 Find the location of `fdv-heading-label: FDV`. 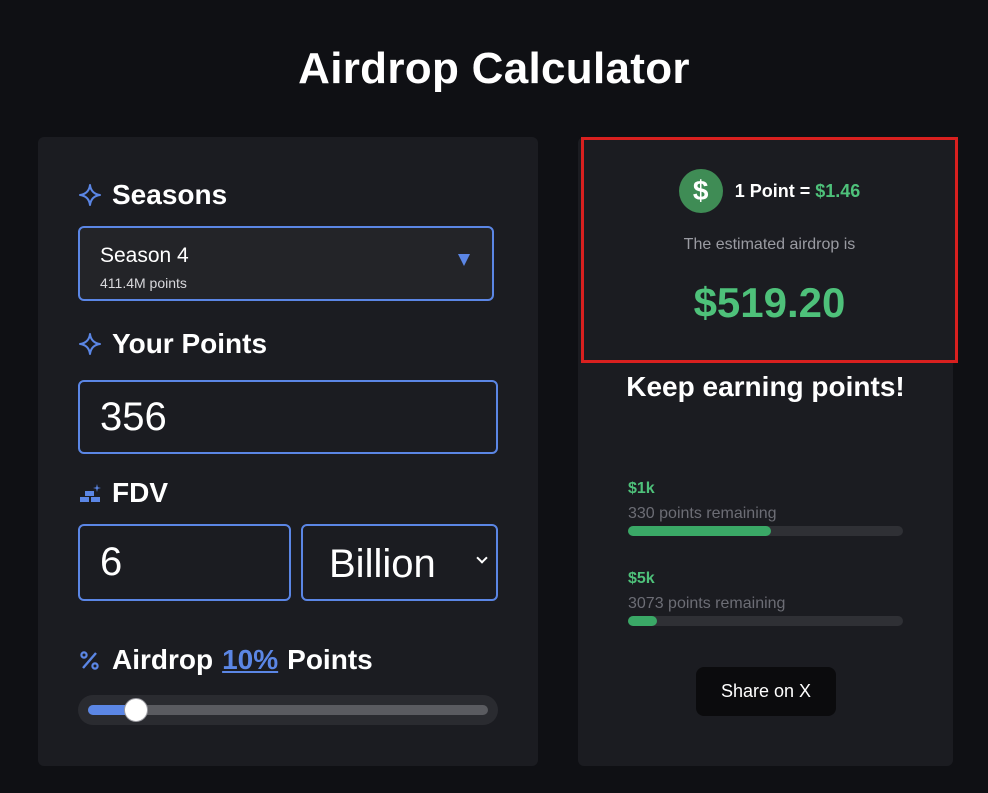

fdv-heading-label: FDV is located at coordinates (140, 492).